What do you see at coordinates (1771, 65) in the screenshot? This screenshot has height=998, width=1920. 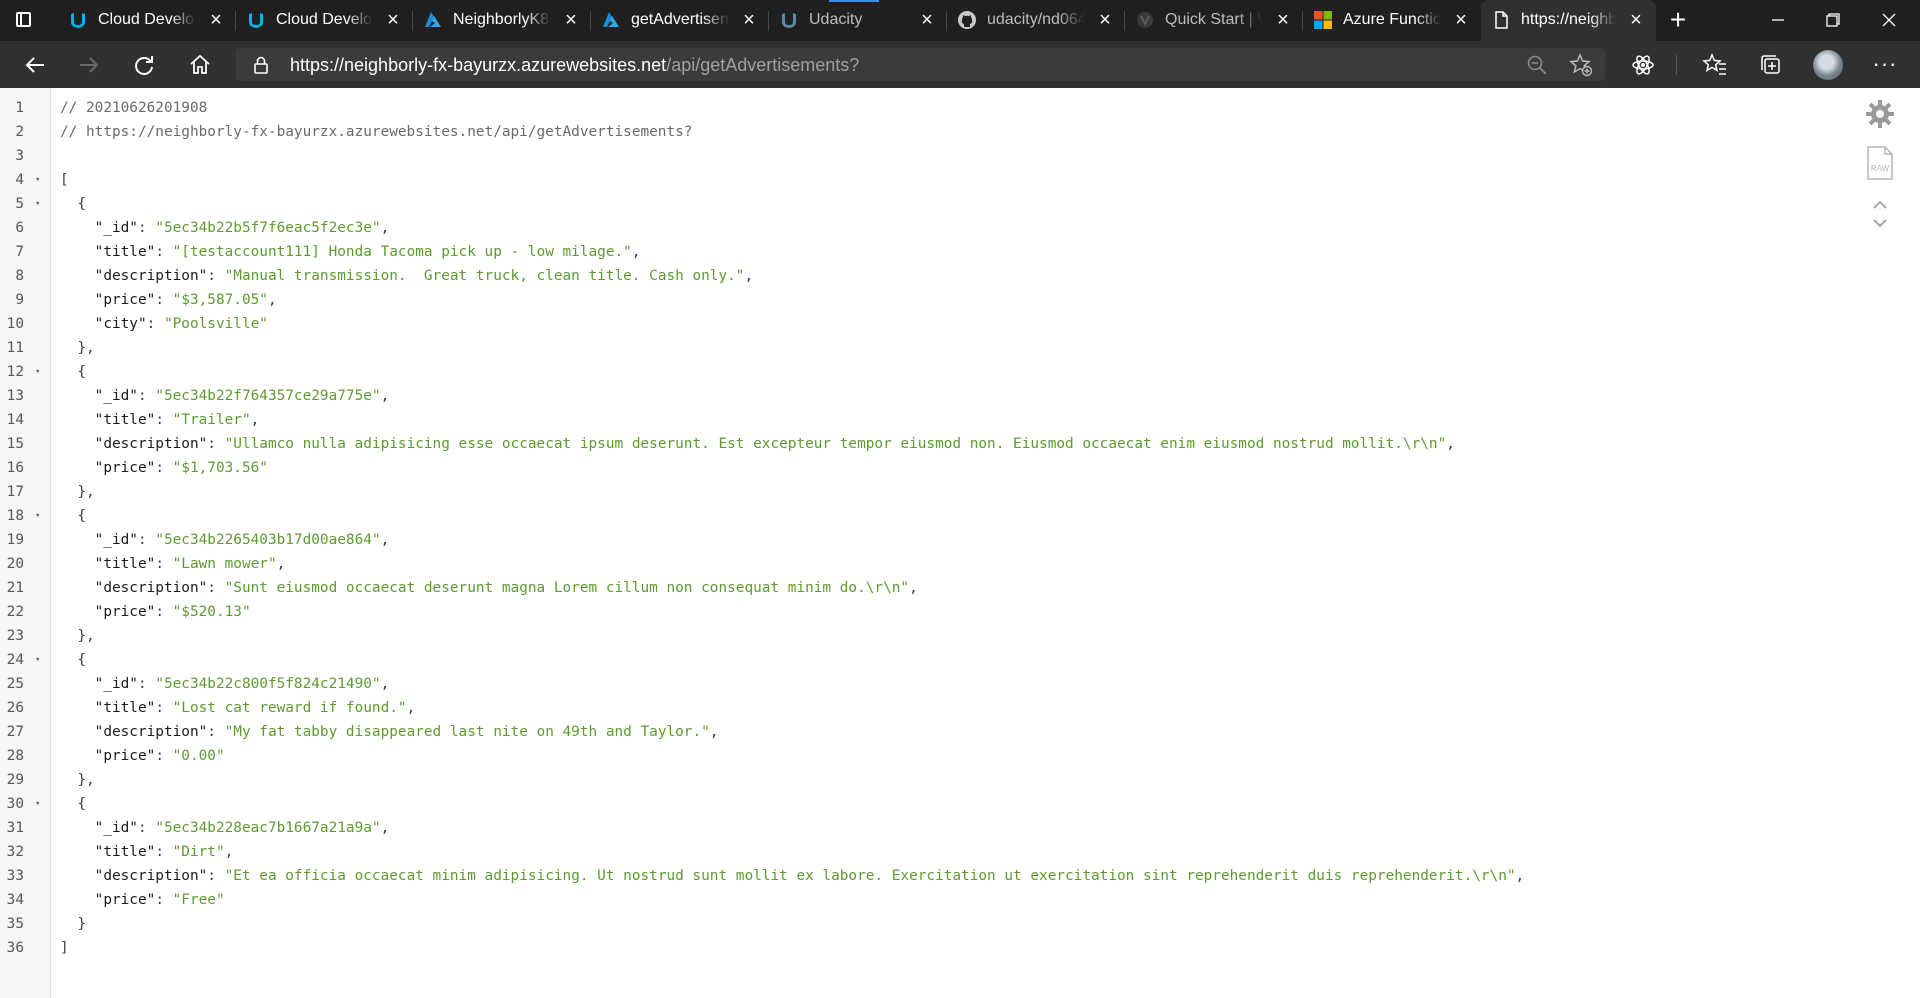 I see `collections-icon` at bounding box center [1771, 65].